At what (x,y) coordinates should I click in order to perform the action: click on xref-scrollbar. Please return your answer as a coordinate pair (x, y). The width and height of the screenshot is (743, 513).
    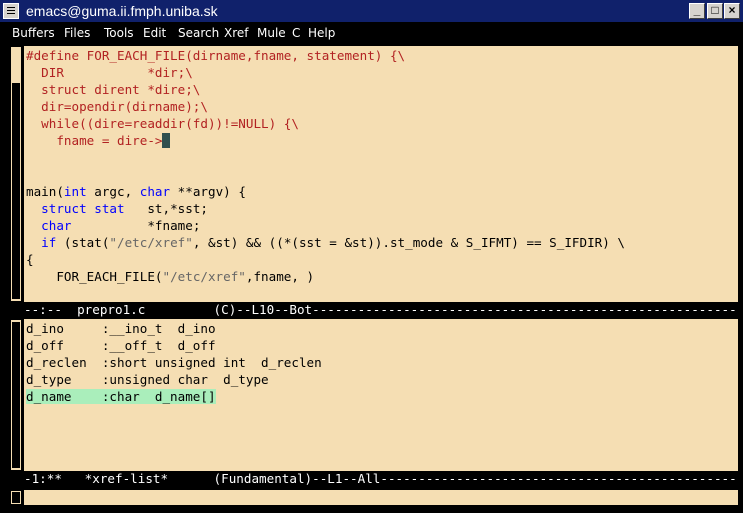
    Looking at the image, I should click on (16, 395).